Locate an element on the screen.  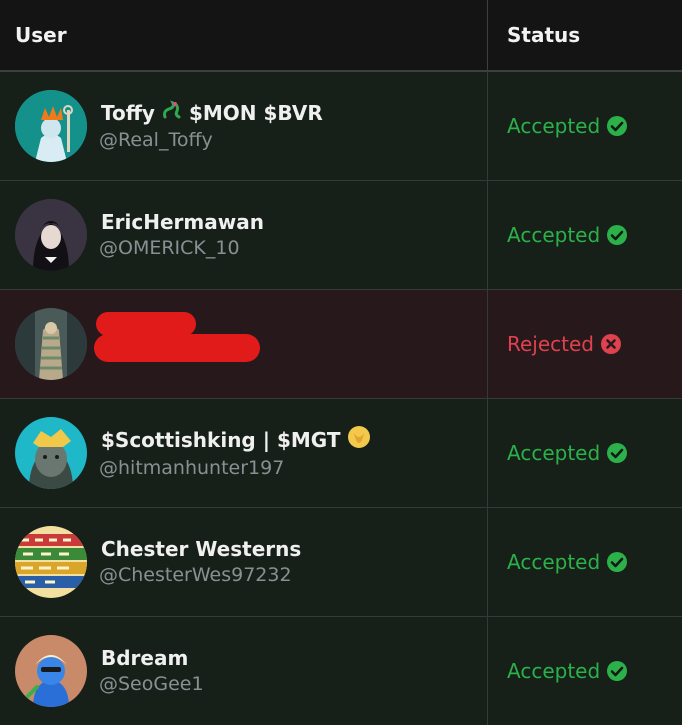
display-name: $Scottishking | $MGT is located at coordinates (236, 440).